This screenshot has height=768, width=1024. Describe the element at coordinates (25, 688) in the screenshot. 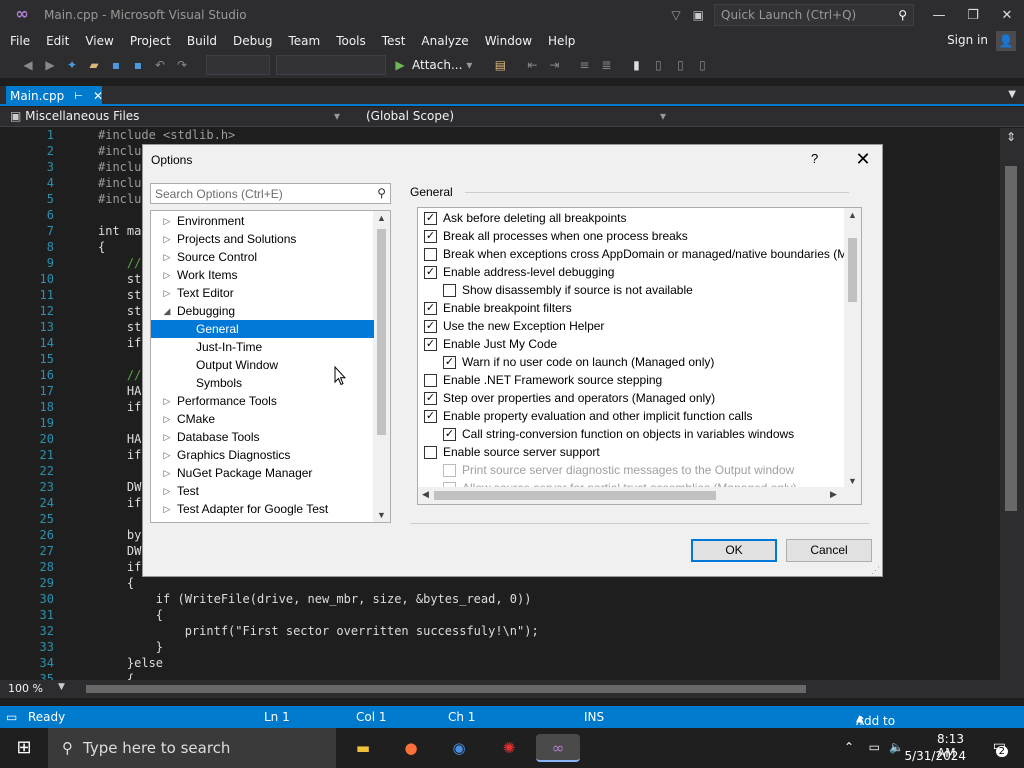

I see `zoom-level: 100 %` at that location.